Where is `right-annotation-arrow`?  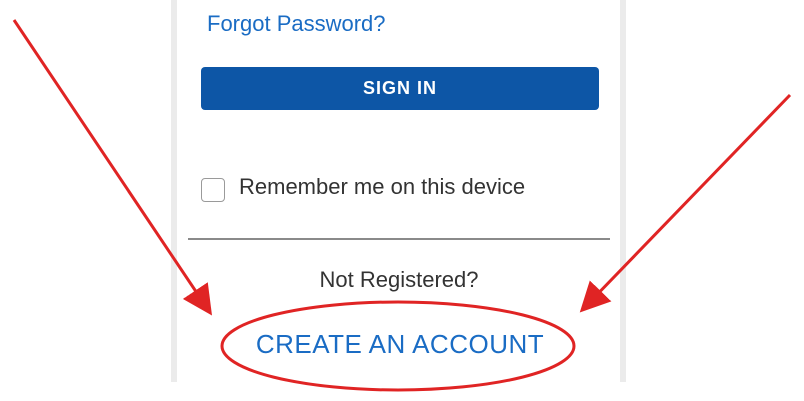
right-annotation-arrow is located at coordinates (685, 203).